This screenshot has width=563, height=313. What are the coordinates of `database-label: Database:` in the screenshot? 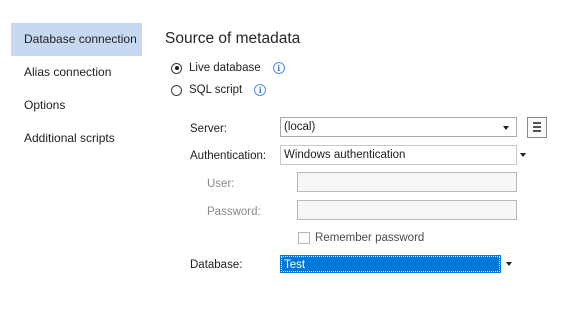 It's located at (216, 265).